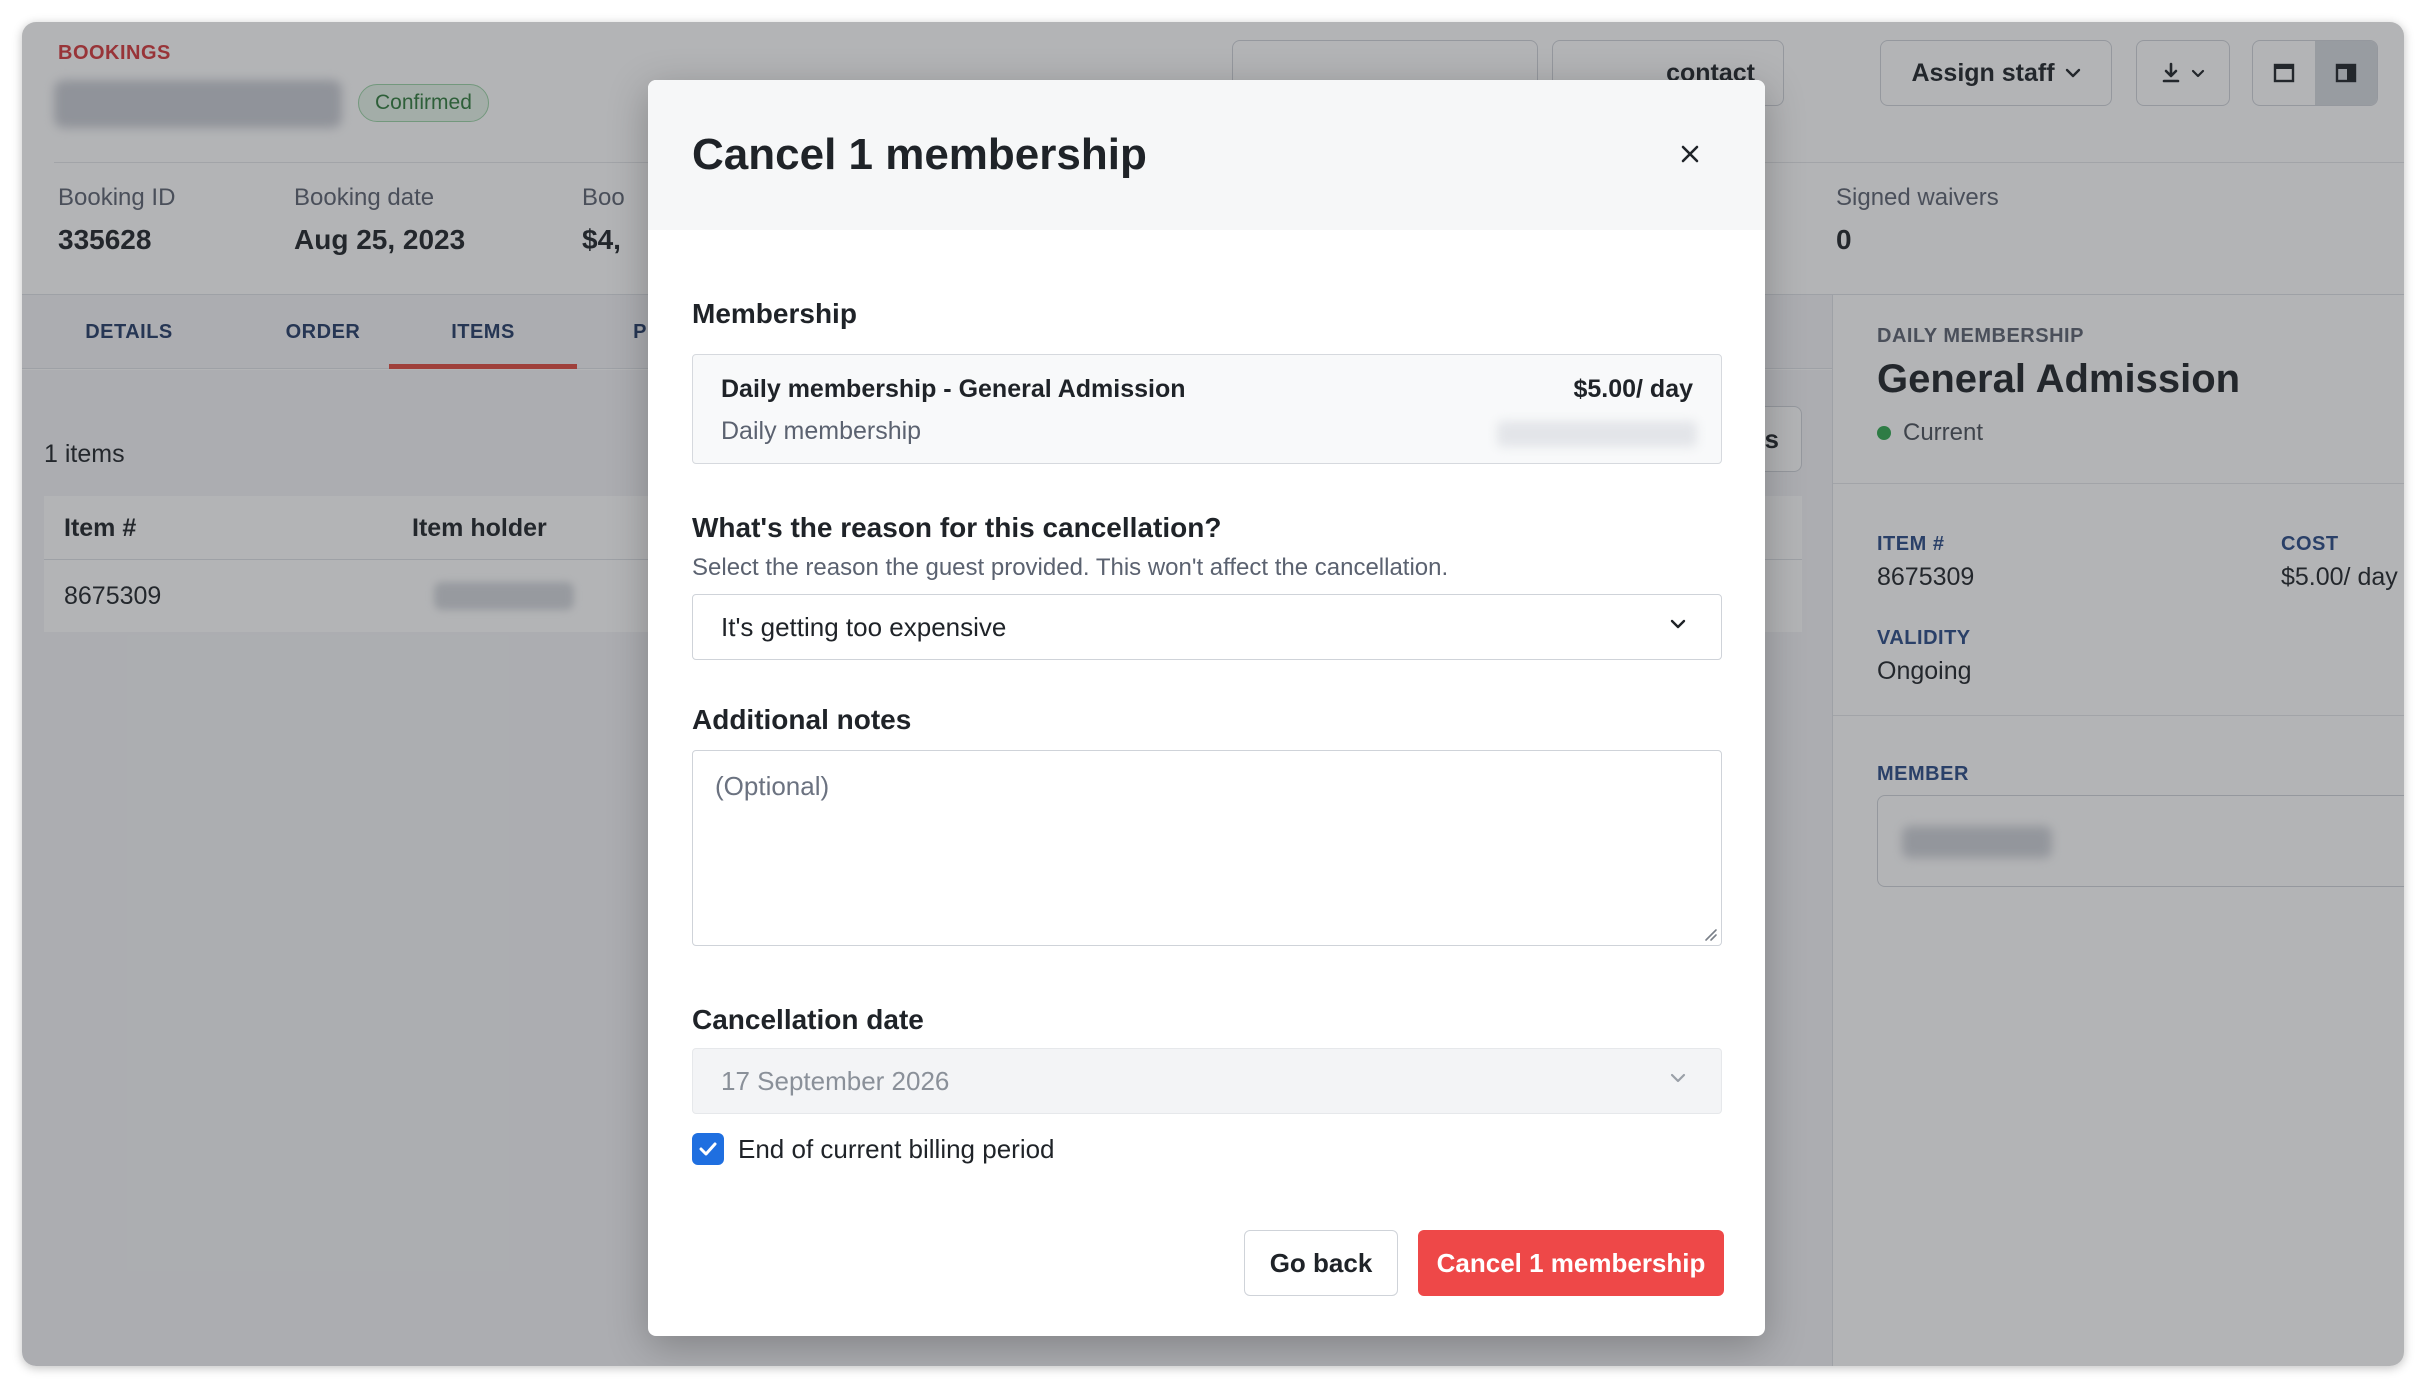 The width and height of the screenshot is (2426, 1388). I want to click on redacted-membership-detail, so click(1597, 434).